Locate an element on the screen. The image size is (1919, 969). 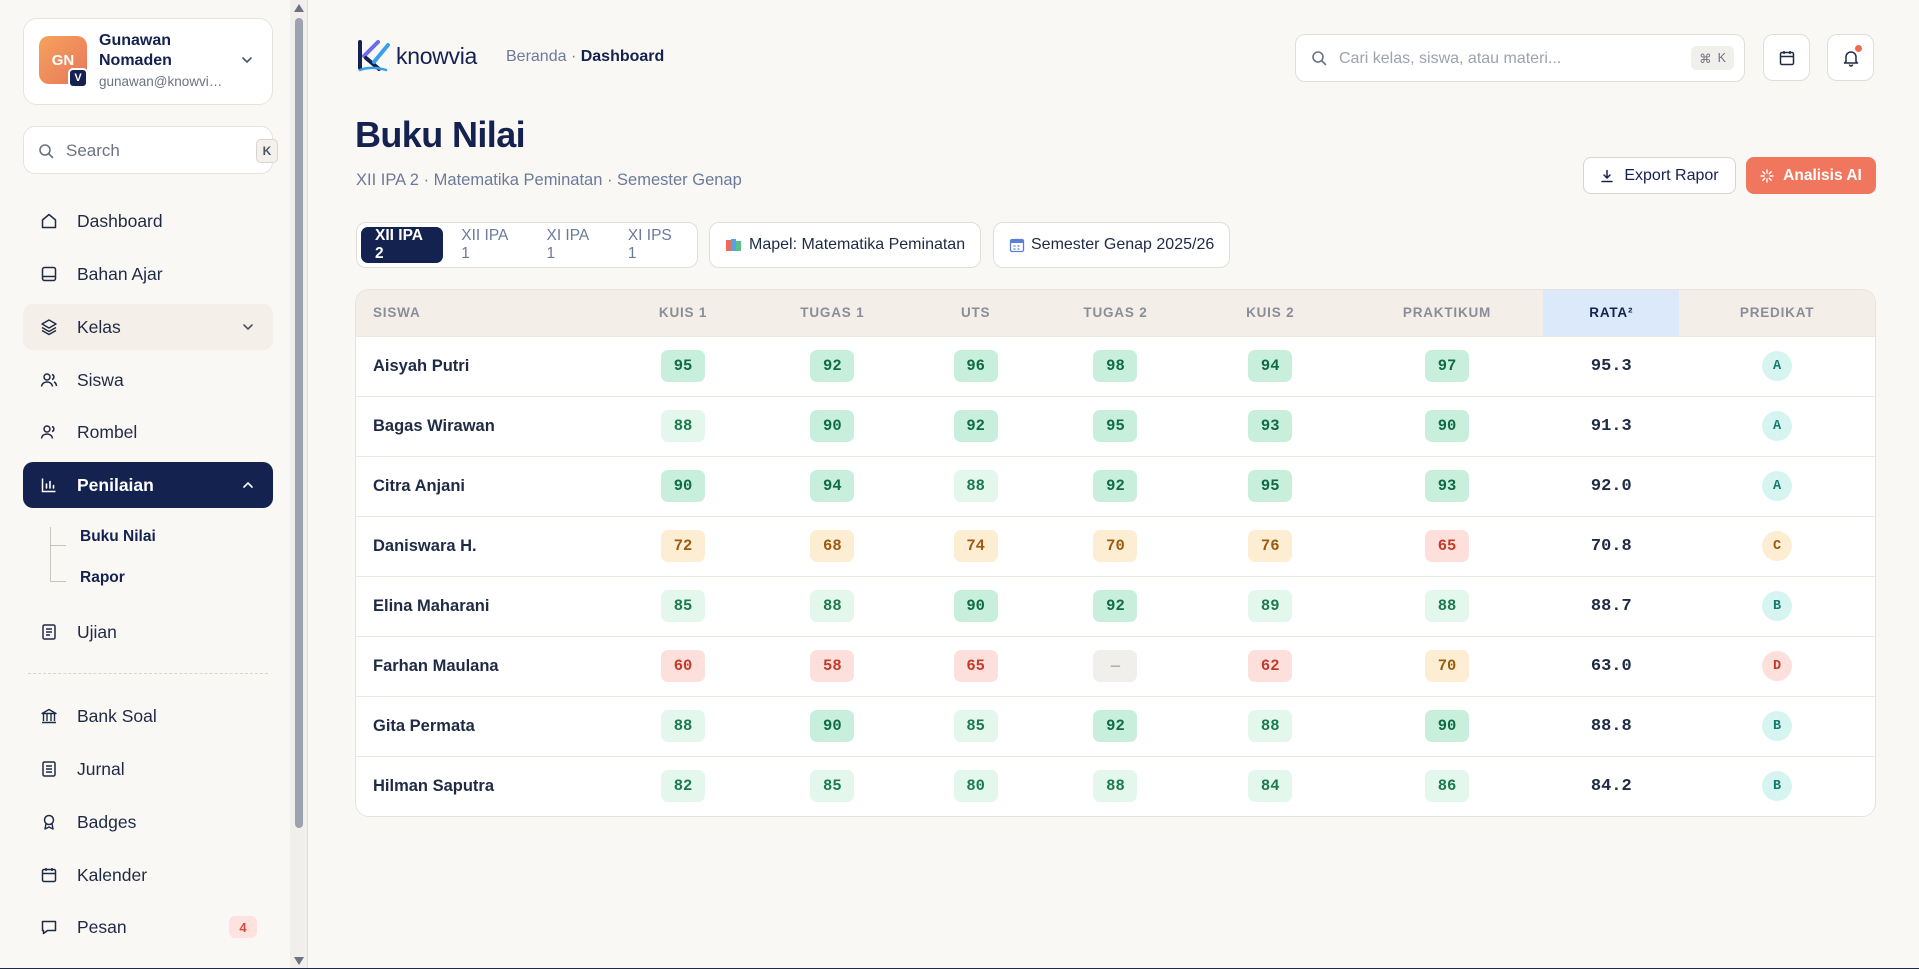
chevron-down-icon is located at coordinates (247, 60).